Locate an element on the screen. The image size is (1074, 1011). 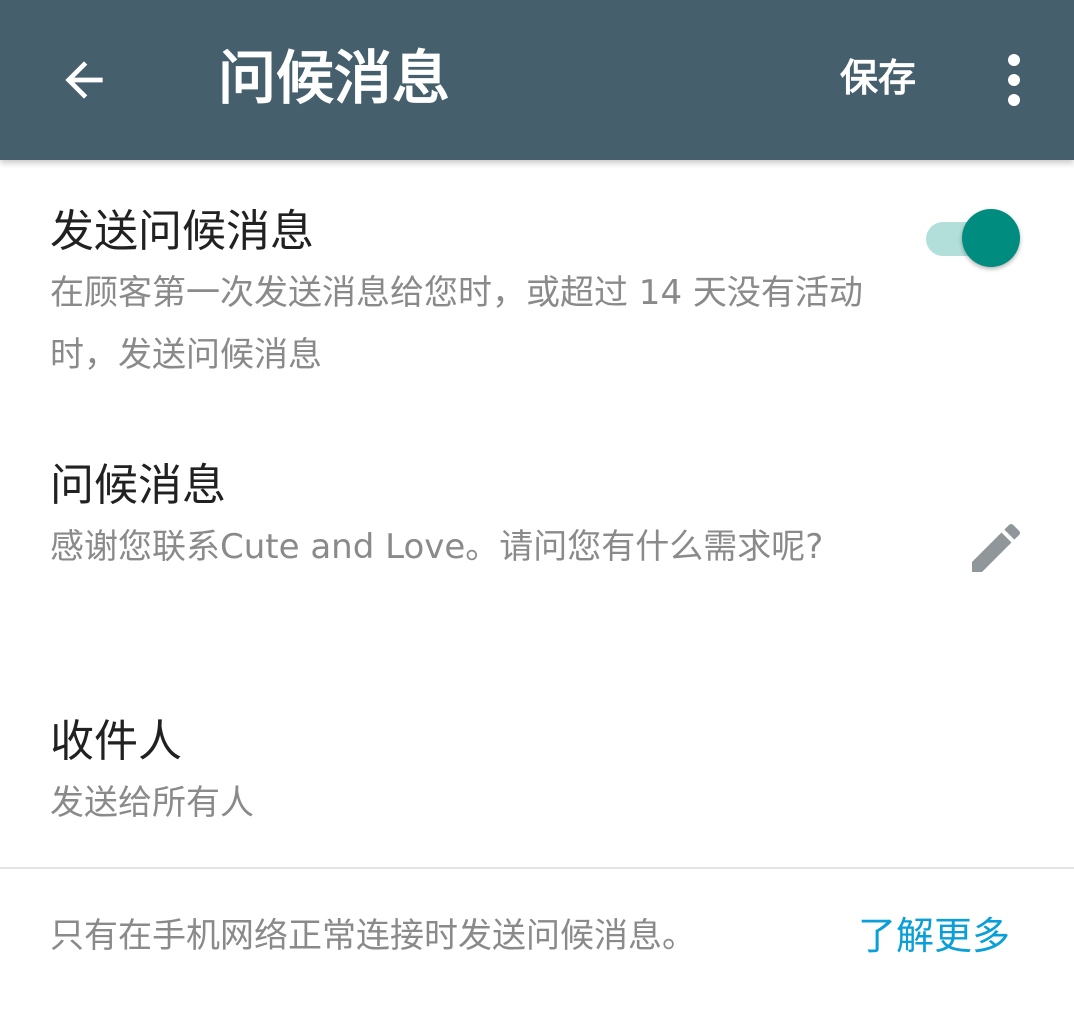
send-greeting-description: 在顾客第一次发送消息给您时，或超过 14 天没有活动时，发送问候消息 is located at coordinates (456, 324).